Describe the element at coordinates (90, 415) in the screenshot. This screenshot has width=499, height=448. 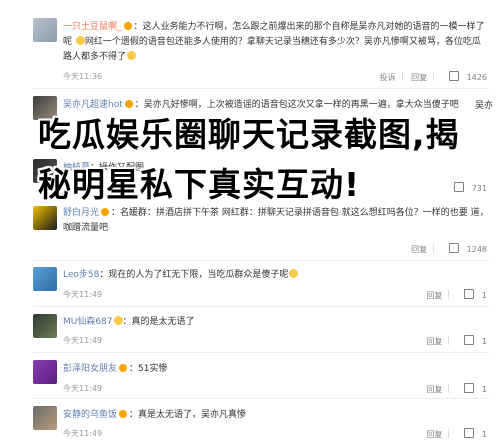
I see `comment-username: 安静的乌鱼饭` at that location.